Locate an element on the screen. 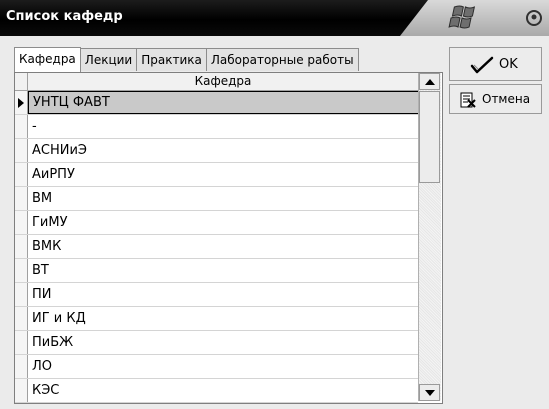 The height and width of the screenshot is (409, 549). department-cell: ВТ is located at coordinates (223, 270).